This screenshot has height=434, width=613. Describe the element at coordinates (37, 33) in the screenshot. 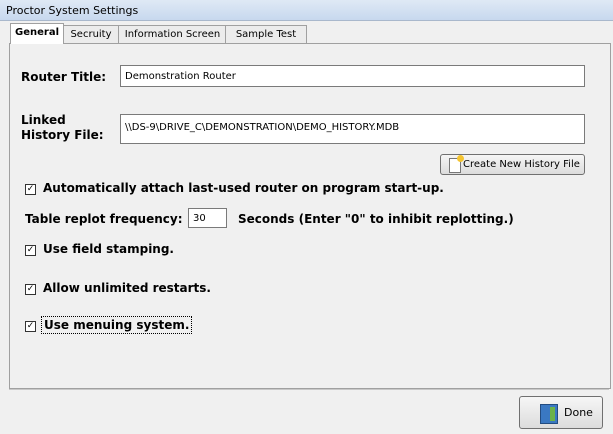

I see `tab-general: General` at that location.